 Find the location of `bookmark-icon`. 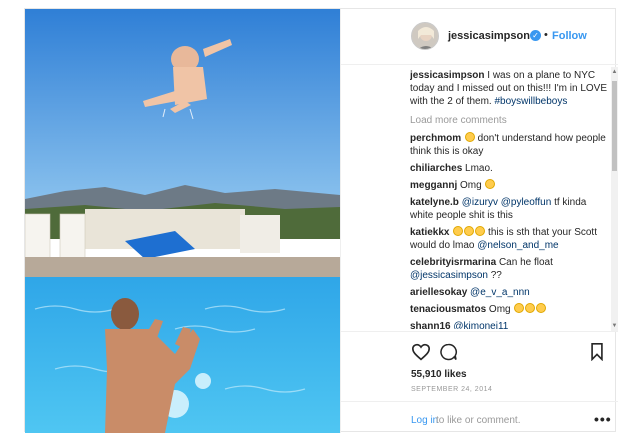

bookmark-icon is located at coordinates (597, 354).